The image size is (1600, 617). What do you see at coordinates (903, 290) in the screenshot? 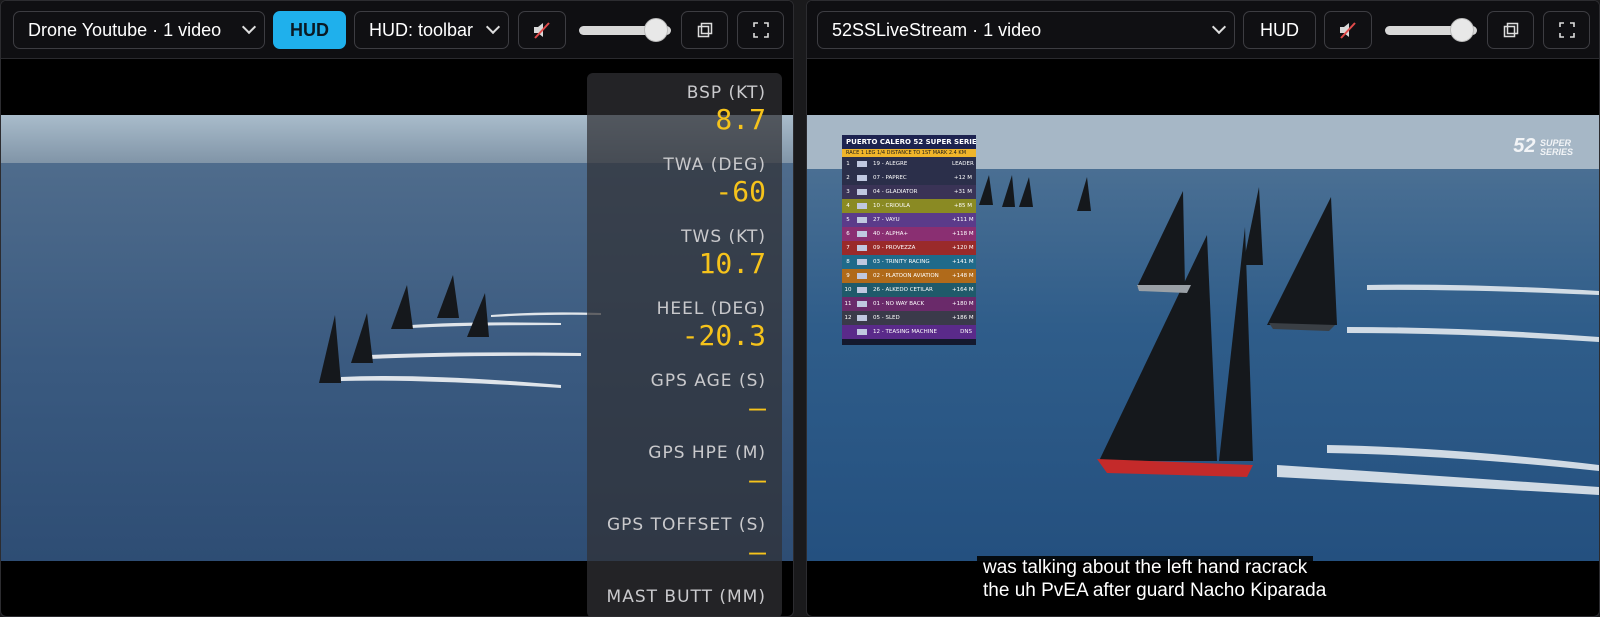
I see `leaderboard-boat: 26 - ALKEDO CETILAR` at bounding box center [903, 290].